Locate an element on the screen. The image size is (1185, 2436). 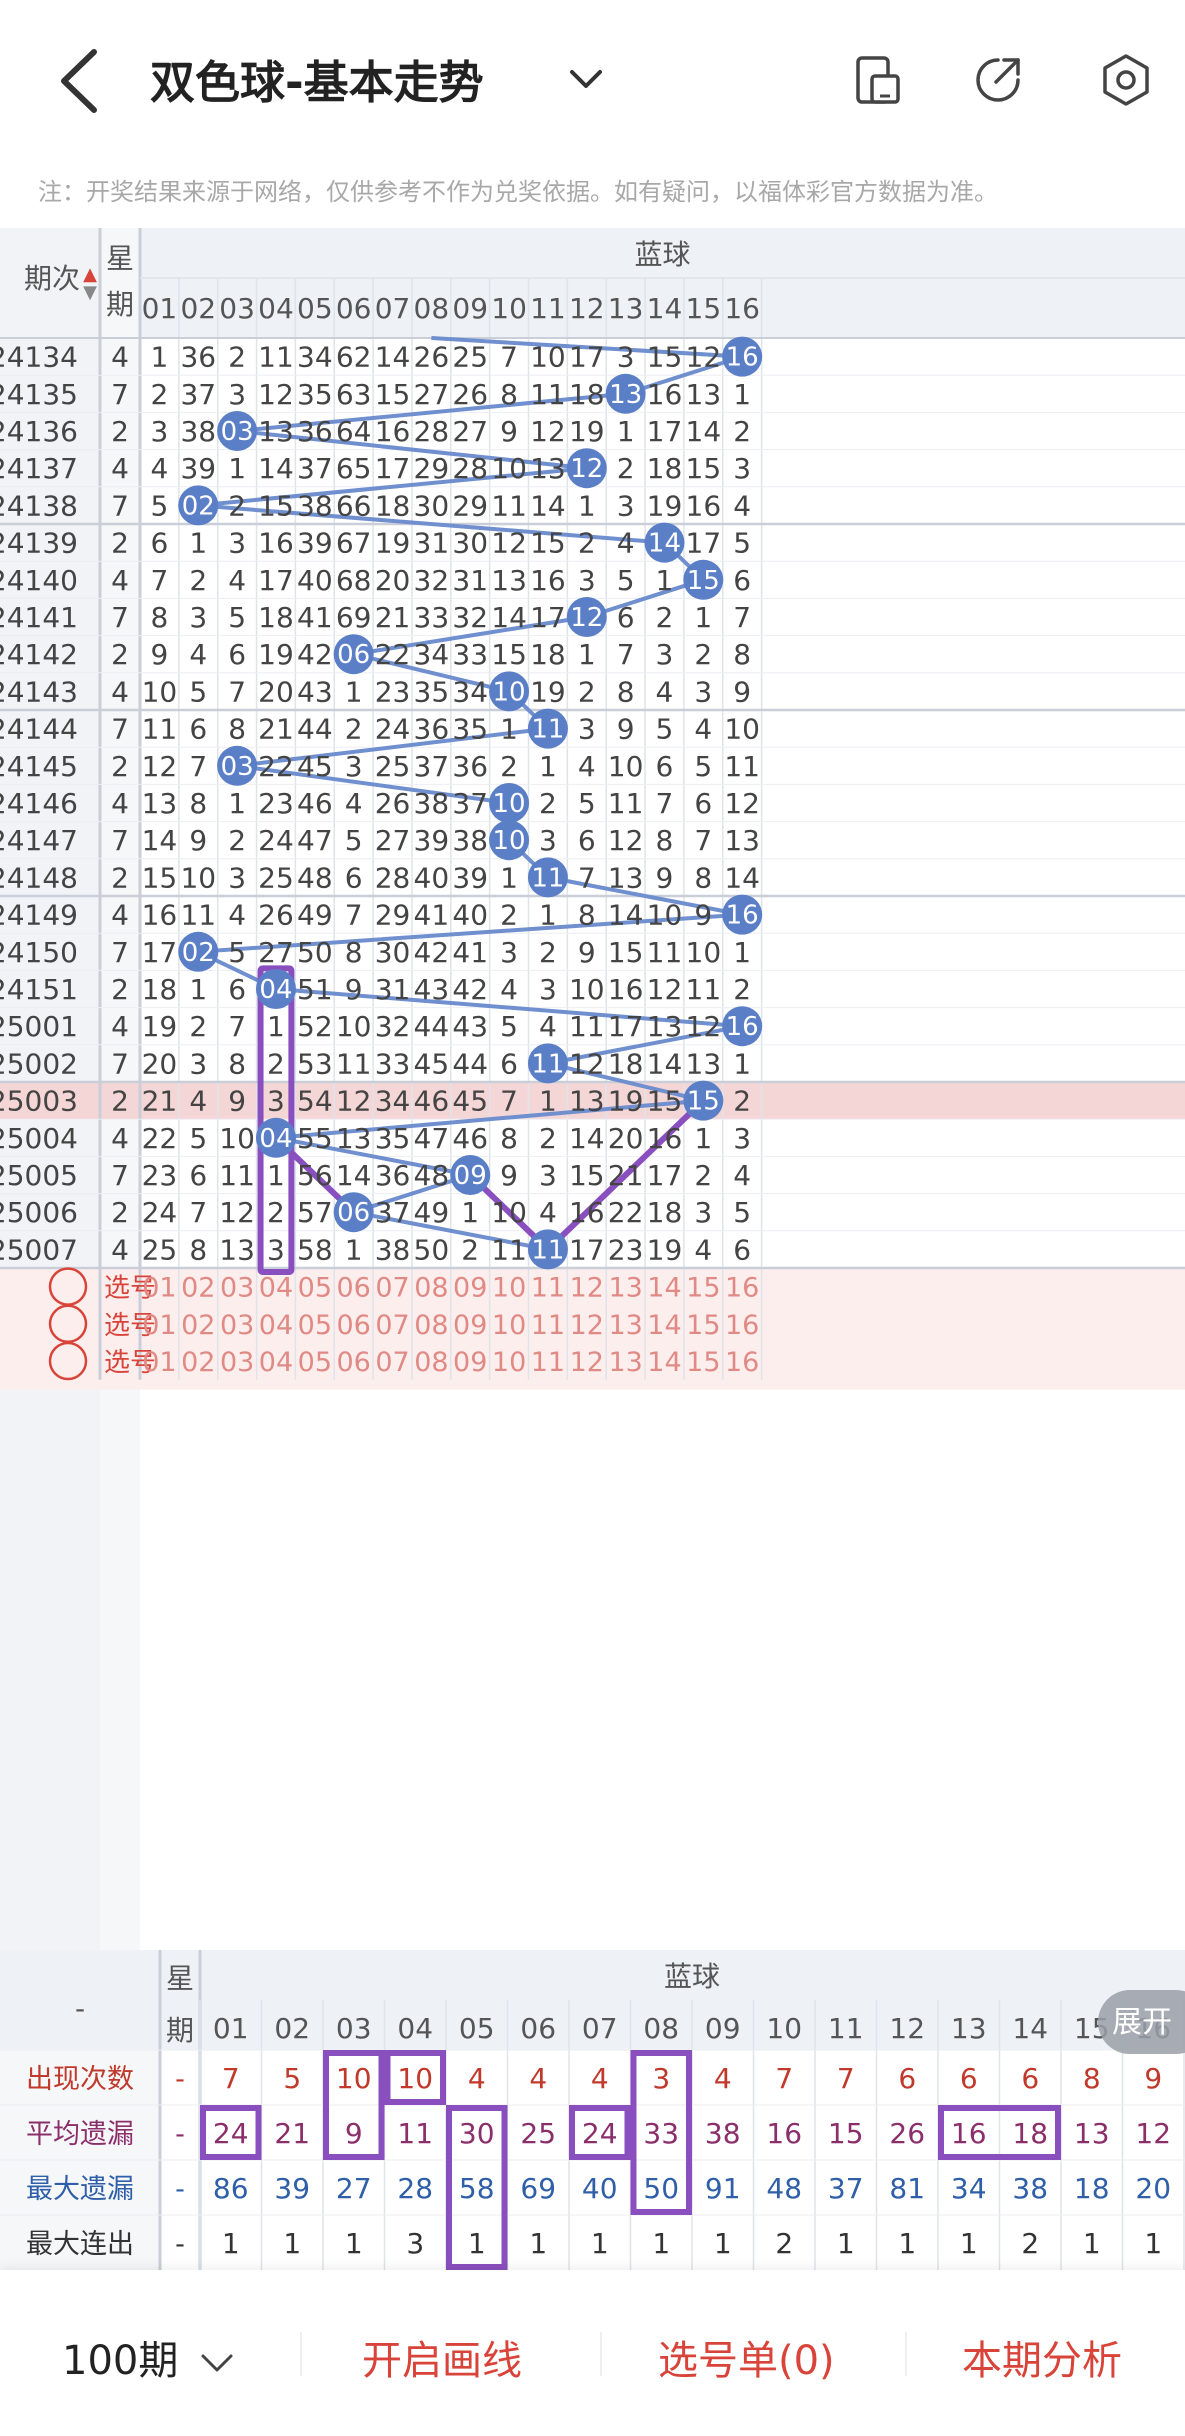
issue-header: 期次 is located at coordinates (52, 278).